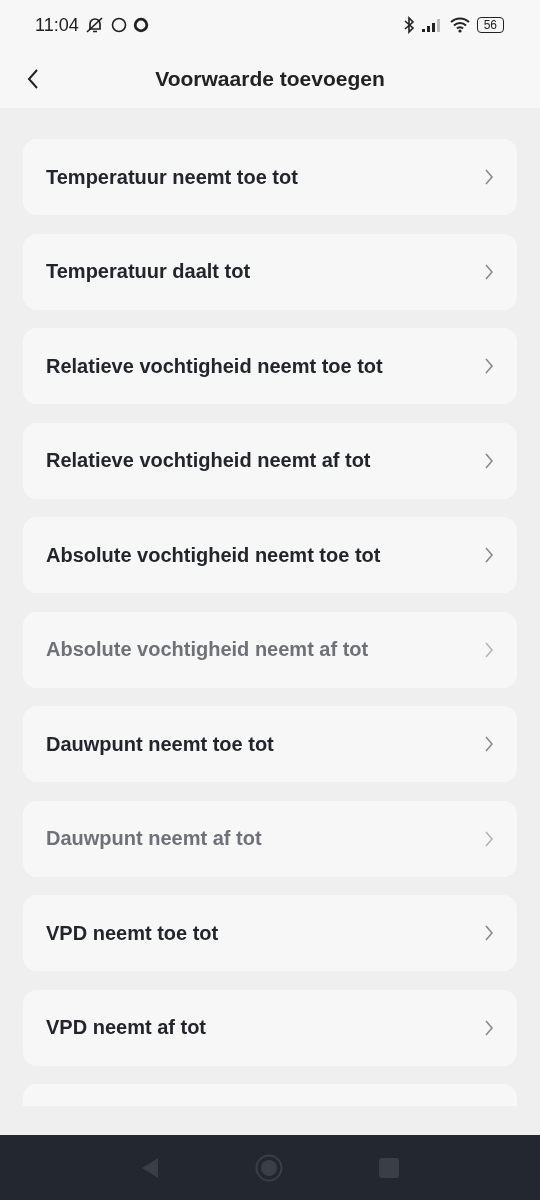 The width and height of the screenshot is (540, 1200). I want to click on status-time: 11:04, so click(57, 25).